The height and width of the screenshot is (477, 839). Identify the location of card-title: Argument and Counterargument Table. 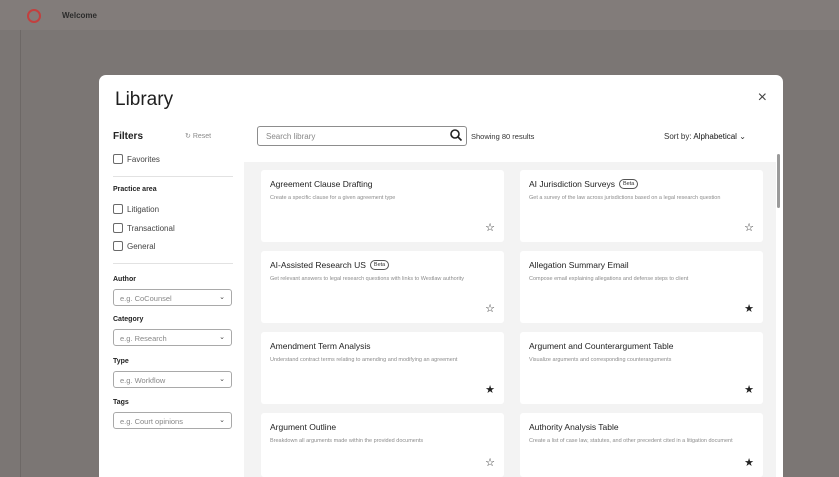
(601, 346).